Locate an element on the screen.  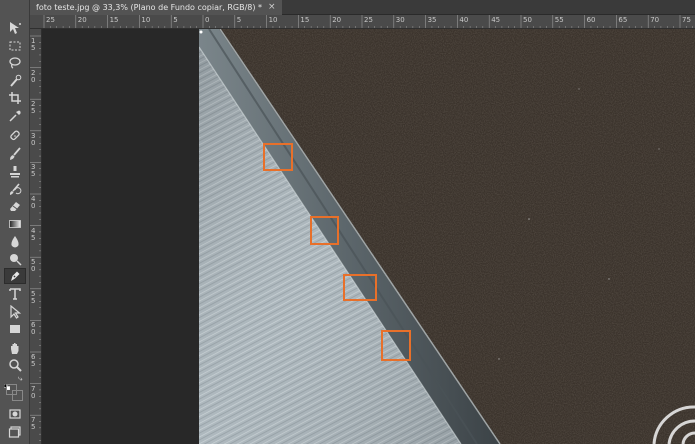
ruler-label: 5 5 is located at coordinates (33, 297).